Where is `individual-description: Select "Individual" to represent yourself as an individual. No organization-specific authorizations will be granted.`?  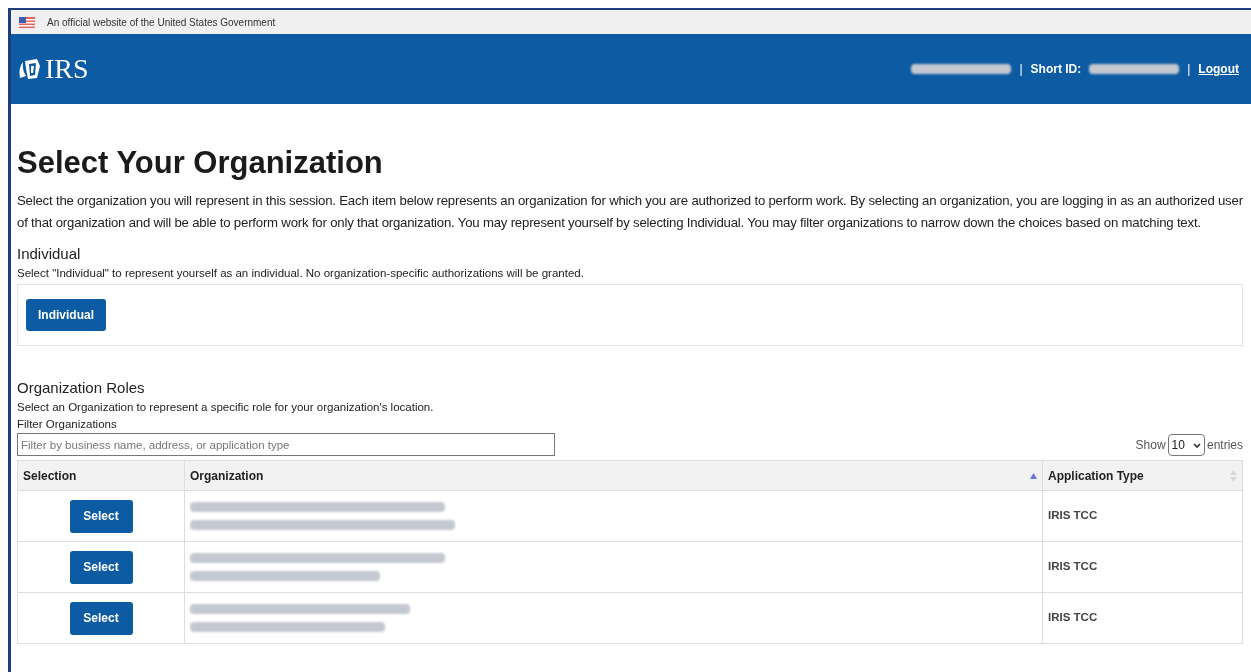 individual-description: Select "Individual" to represent yourself as an individual. No organization-specific authorizations will be granted. is located at coordinates (301, 273).